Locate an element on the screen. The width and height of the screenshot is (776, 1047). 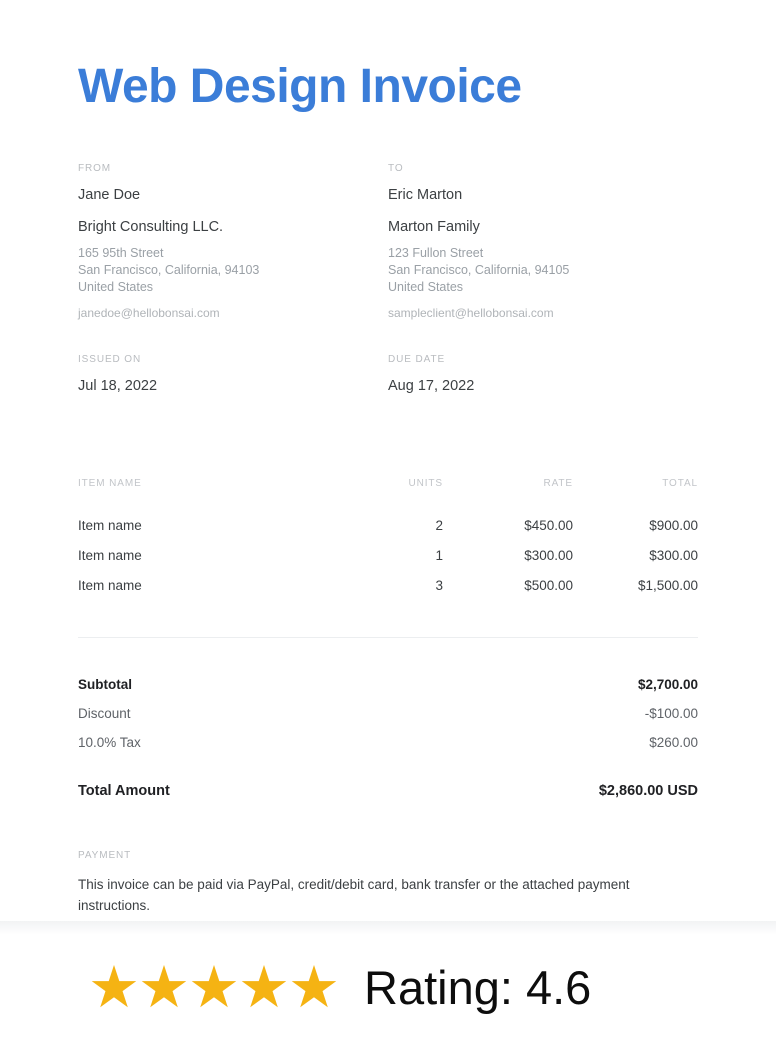
to-company: Marton Family is located at coordinates (434, 227).